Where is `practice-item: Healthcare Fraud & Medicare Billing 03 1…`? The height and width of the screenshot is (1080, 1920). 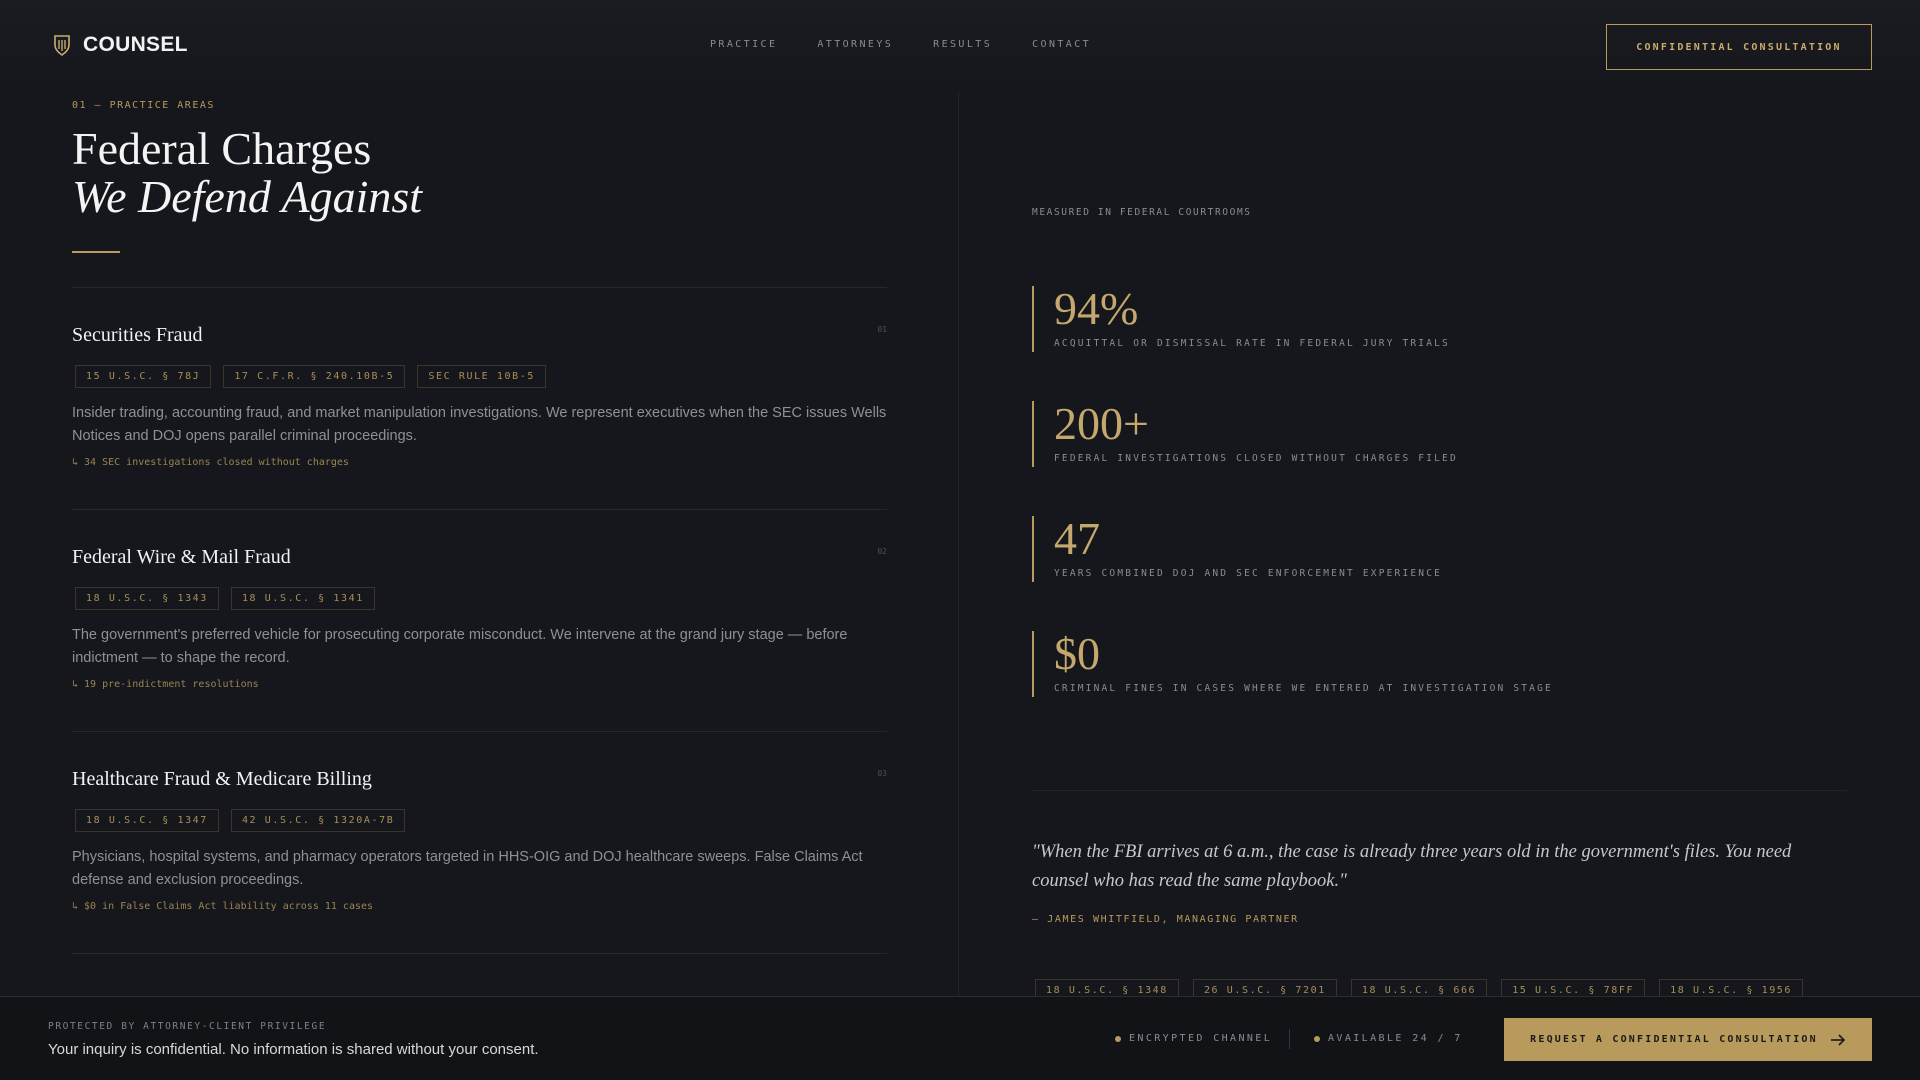
practice-item: Healthcare Fraud & Medicare Billing 03 1… is located at coordinates (479, 842).